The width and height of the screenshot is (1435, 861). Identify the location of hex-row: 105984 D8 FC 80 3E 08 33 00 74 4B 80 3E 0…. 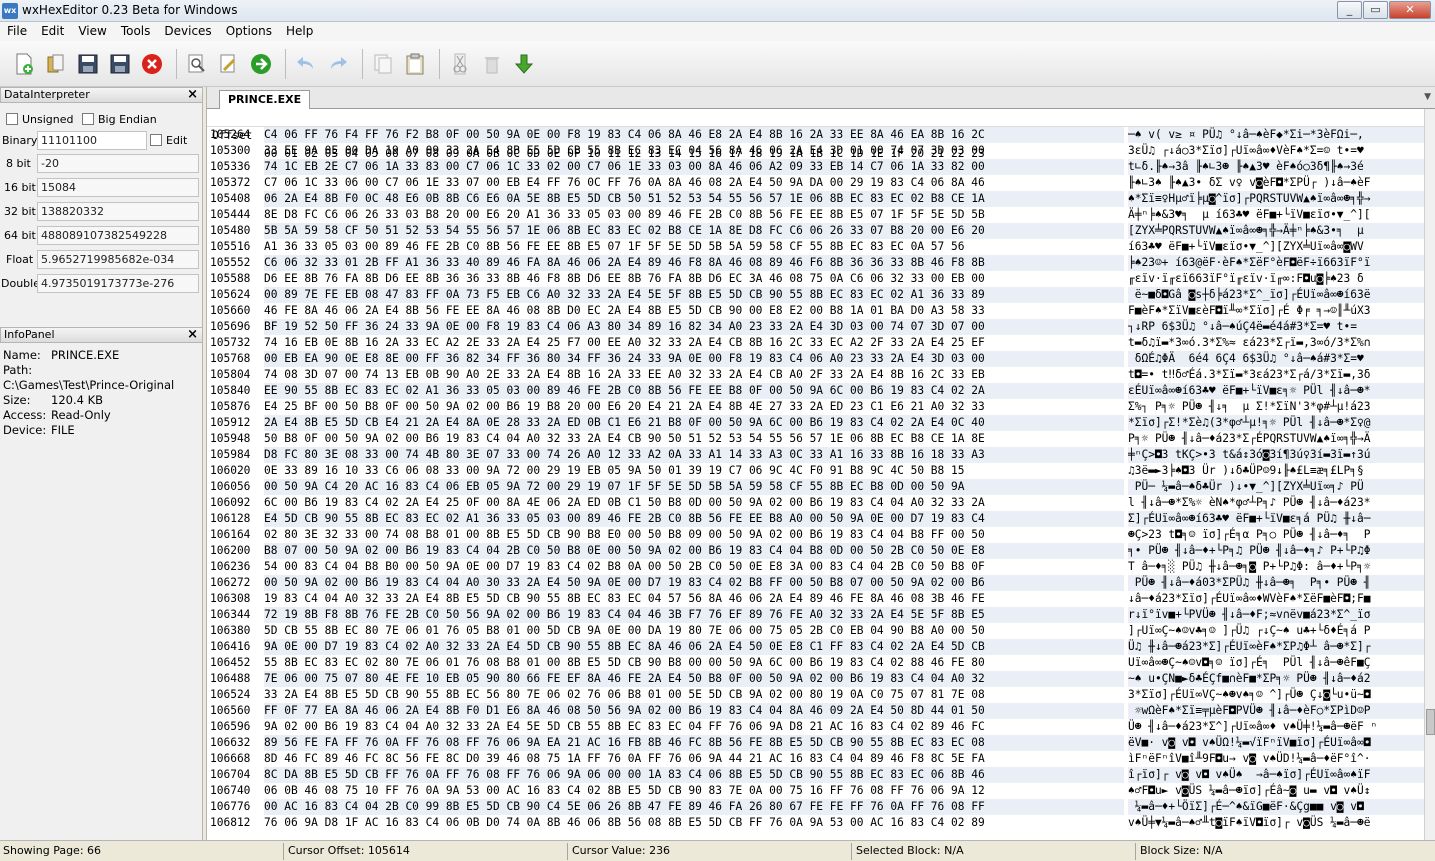
(816, 455).